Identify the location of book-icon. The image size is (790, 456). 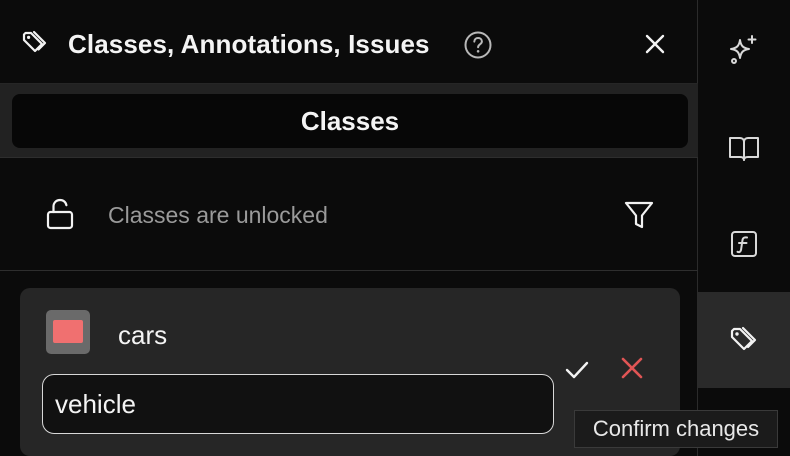
(744, 149).